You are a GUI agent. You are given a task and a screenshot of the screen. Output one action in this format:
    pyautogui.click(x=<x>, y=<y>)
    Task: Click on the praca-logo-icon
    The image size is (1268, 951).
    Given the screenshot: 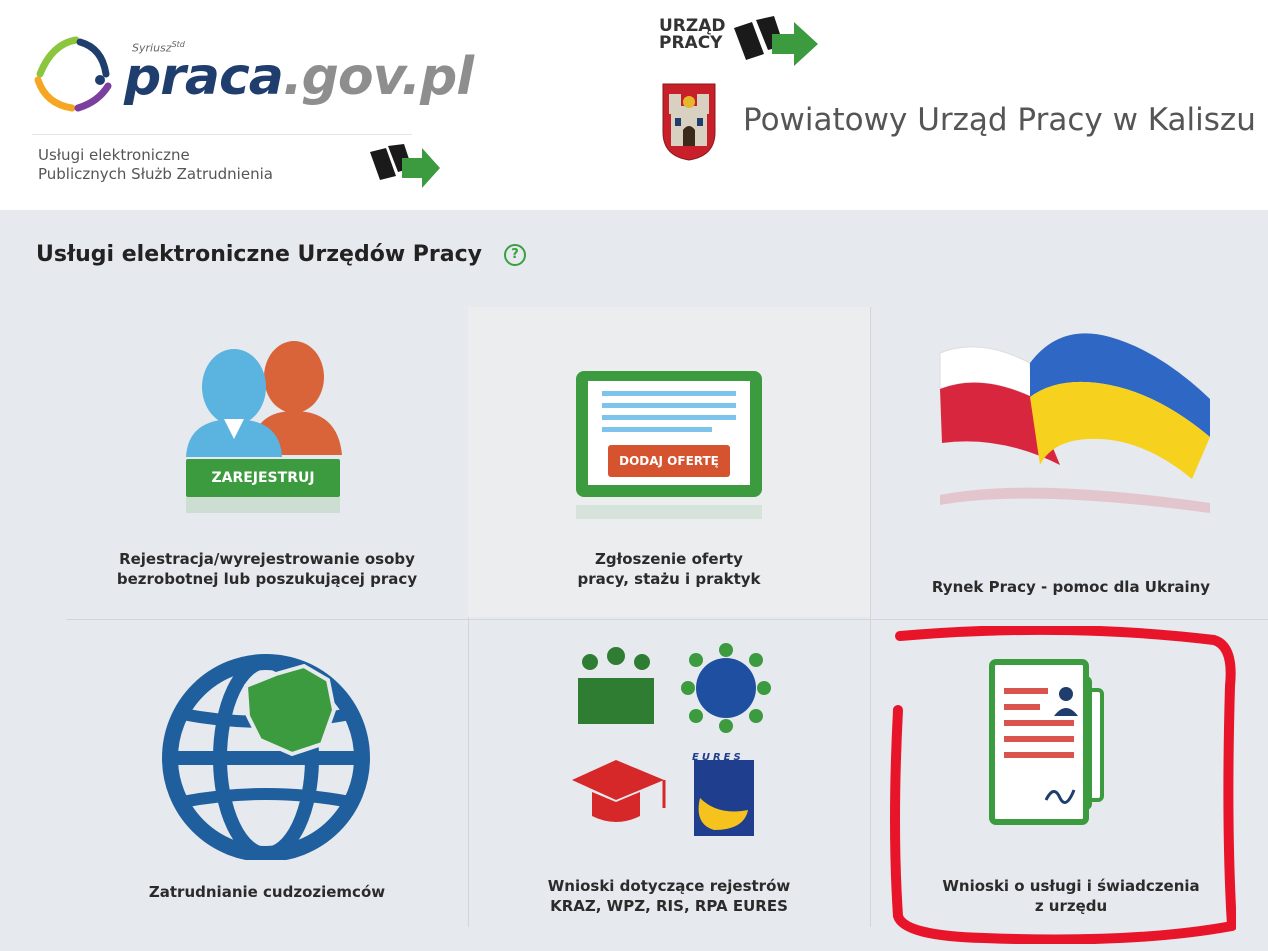 What is the action you would take?
    pyautogui.click(x=73, y=74)
    